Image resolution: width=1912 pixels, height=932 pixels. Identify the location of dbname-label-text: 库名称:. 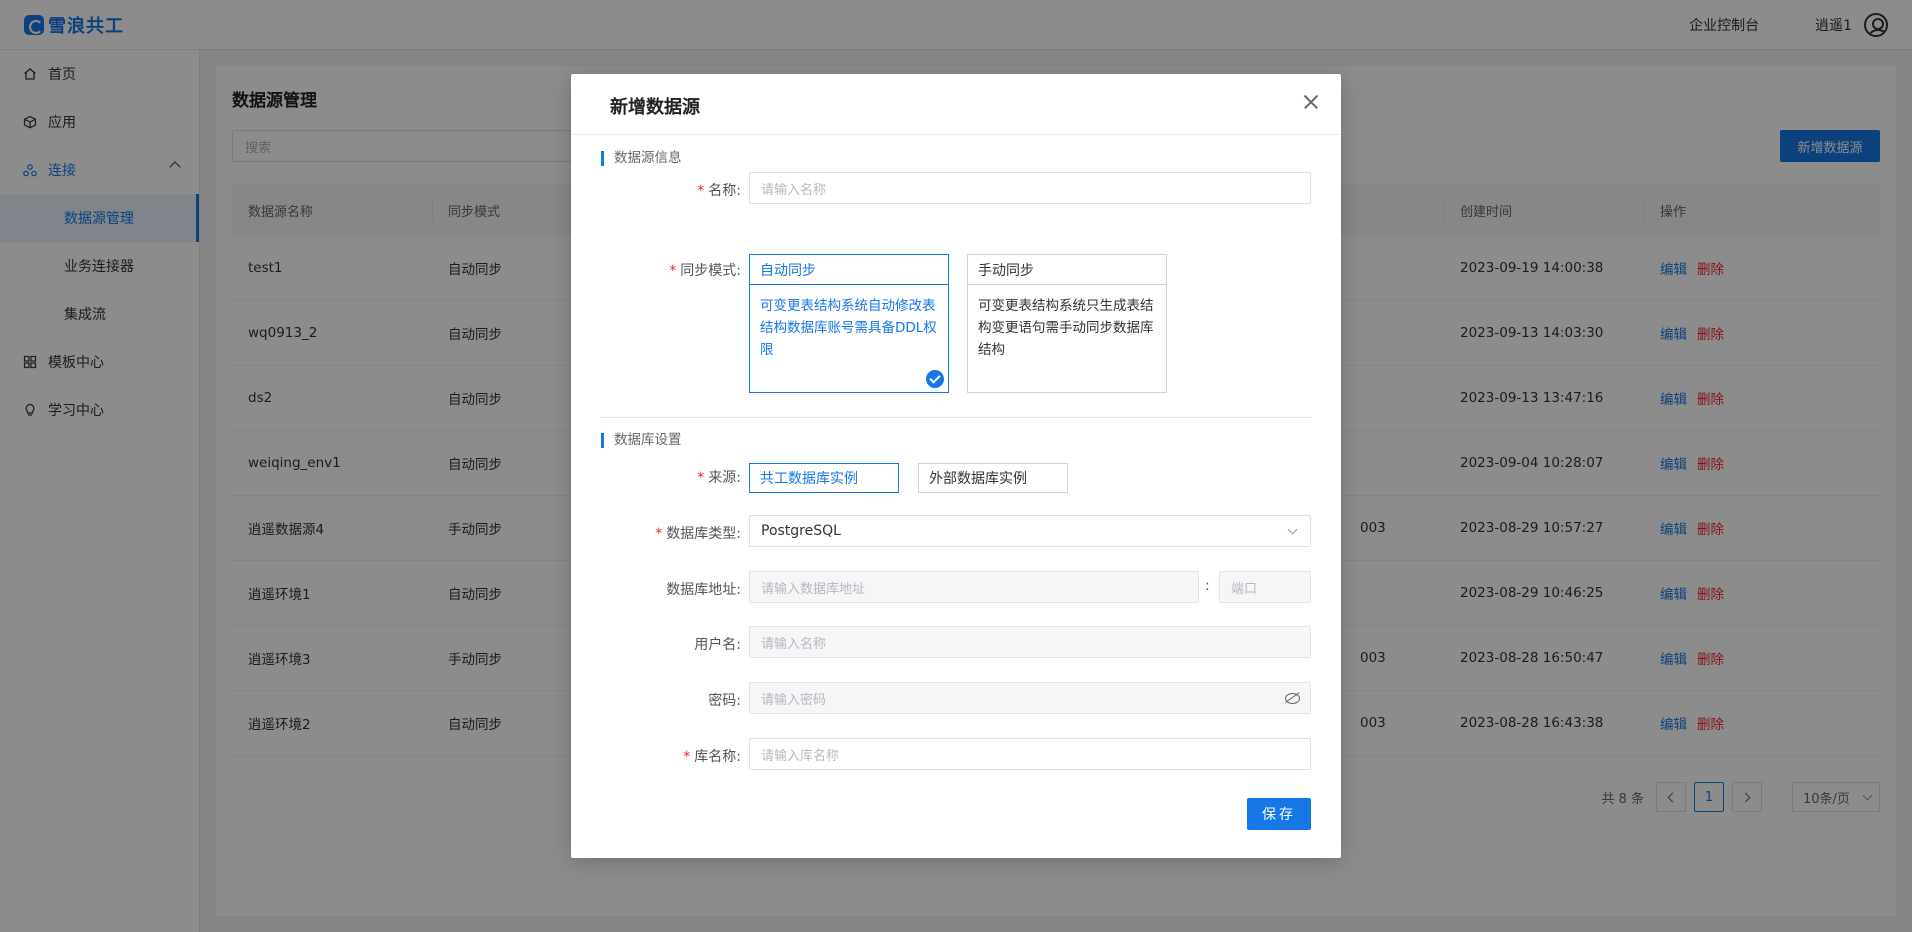
(717, 757).